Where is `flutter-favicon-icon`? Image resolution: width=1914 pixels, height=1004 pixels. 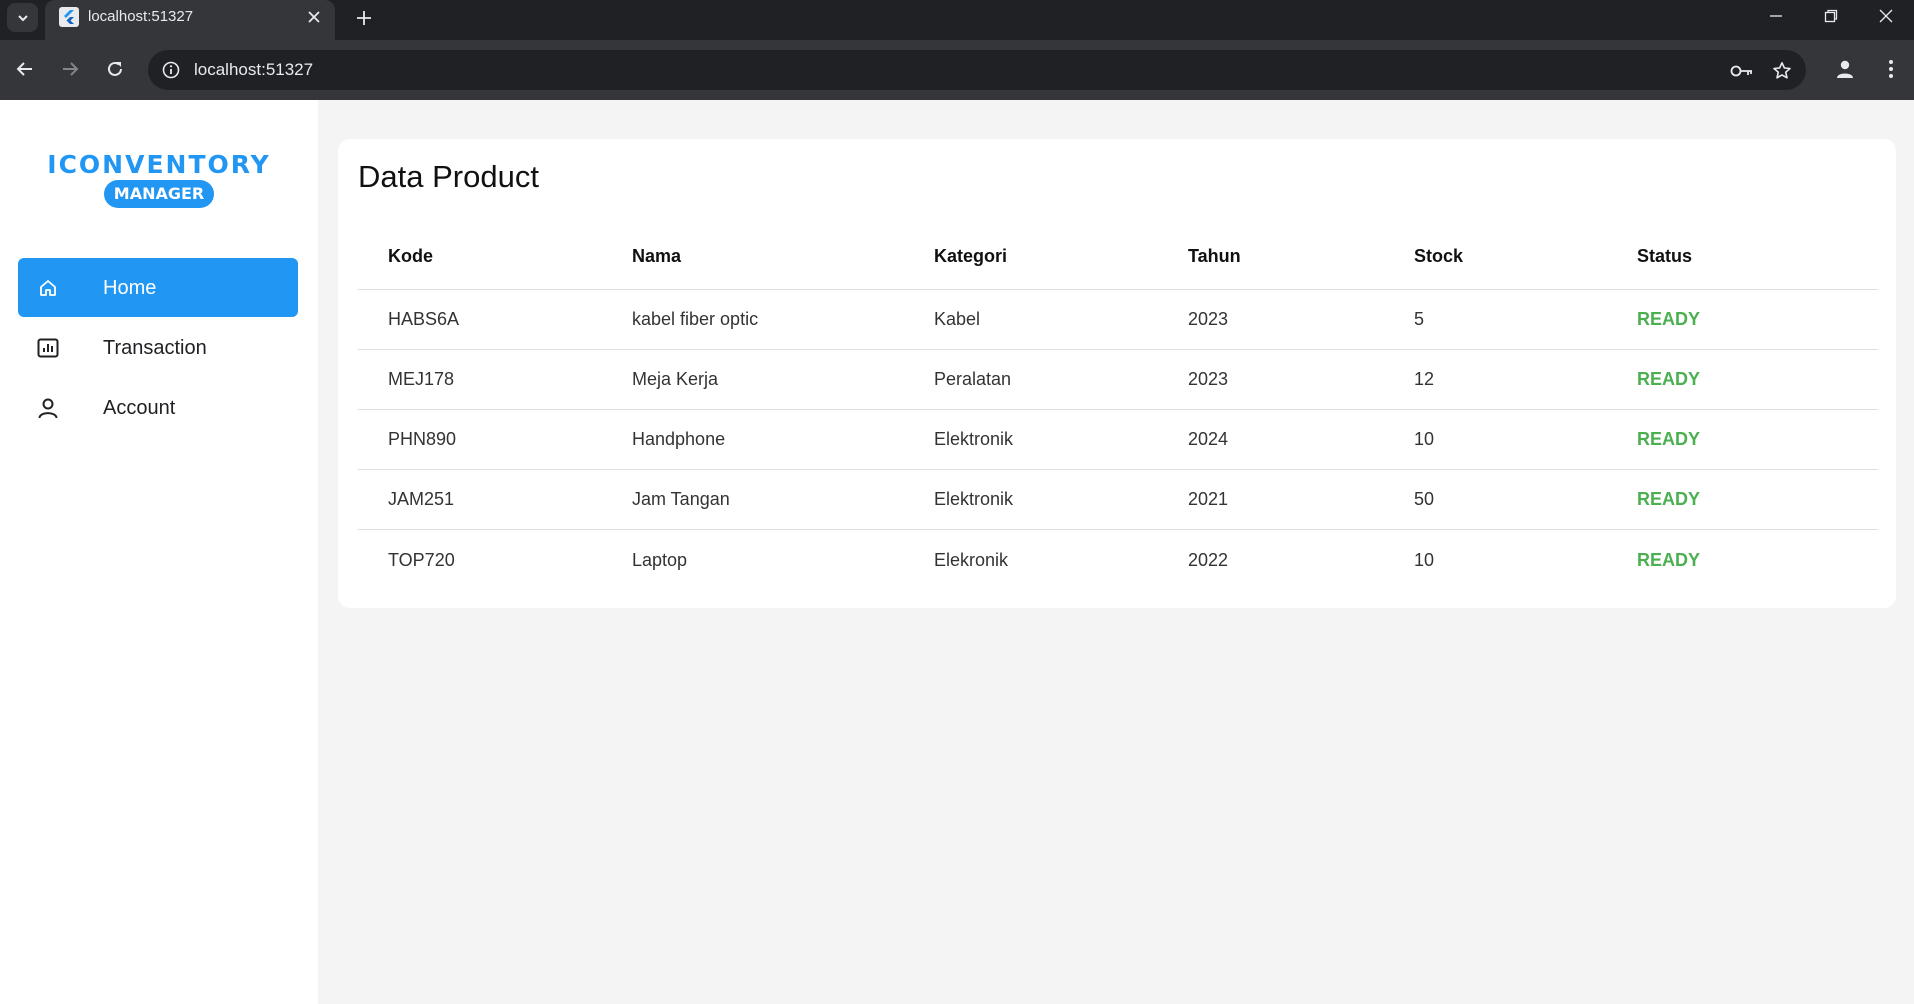
flutter-favicon-icon is located at coordinates (69, 17).